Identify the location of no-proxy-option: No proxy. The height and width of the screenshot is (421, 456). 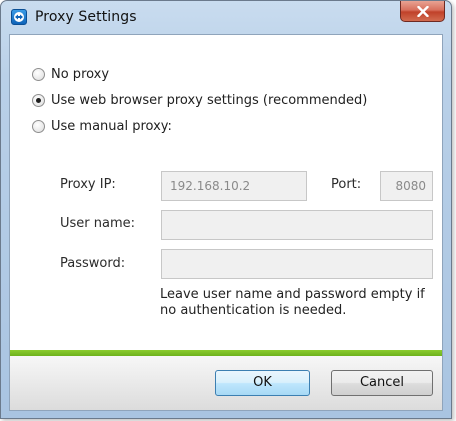
(70, 74).